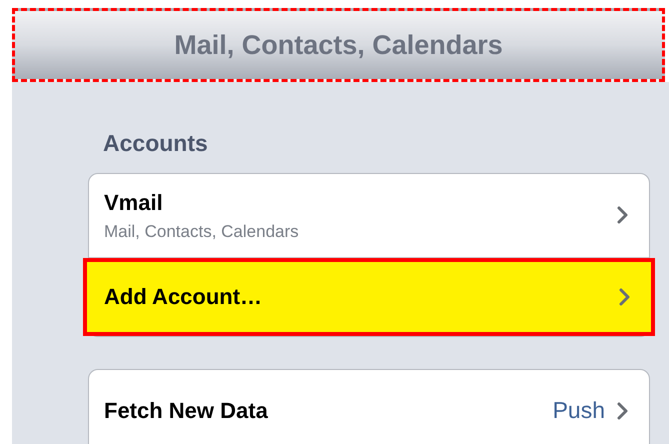 This screenshot has height=444, width=669. What do you see at coordinates (201, 231) in the screenshot?
I see `row-subtitle: Mail, Contacts, Calendars` at bounding box center [201, 231].